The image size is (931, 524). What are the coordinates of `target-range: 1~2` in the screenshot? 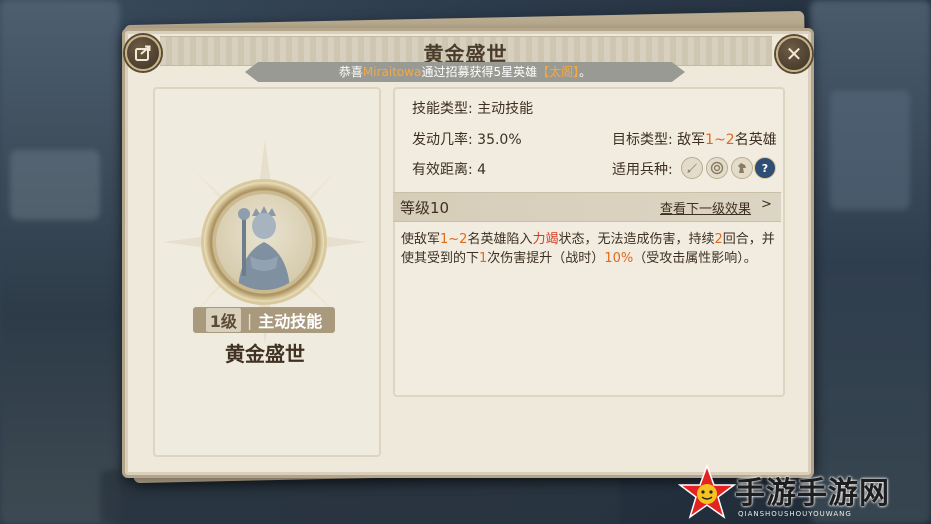 It's located at (720, 140).